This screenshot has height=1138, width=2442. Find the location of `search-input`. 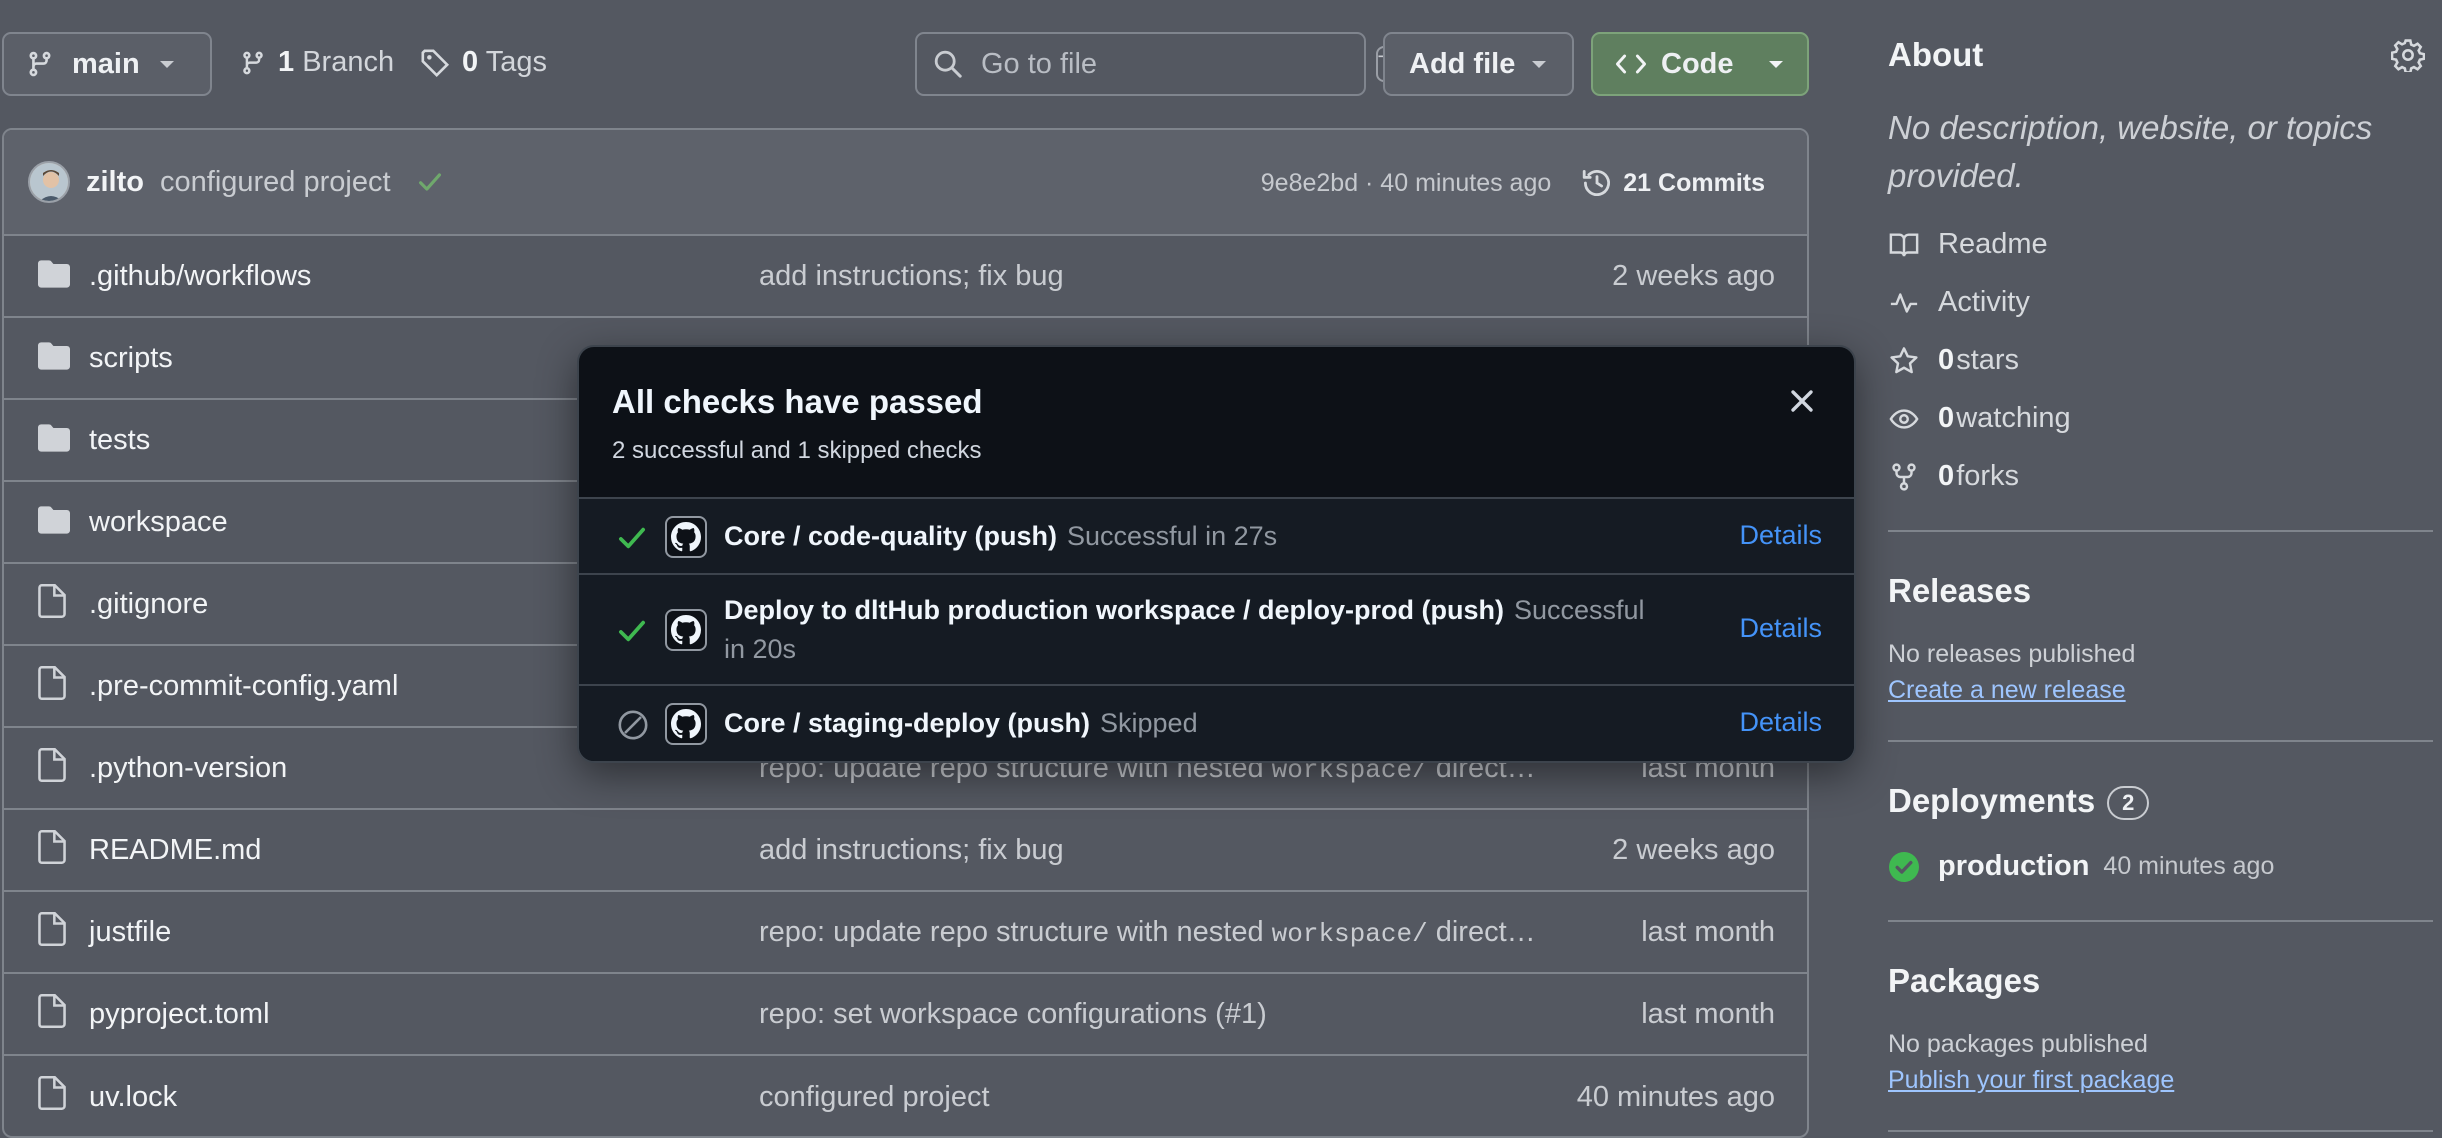

search-input is located at coordinates (1169, 64).